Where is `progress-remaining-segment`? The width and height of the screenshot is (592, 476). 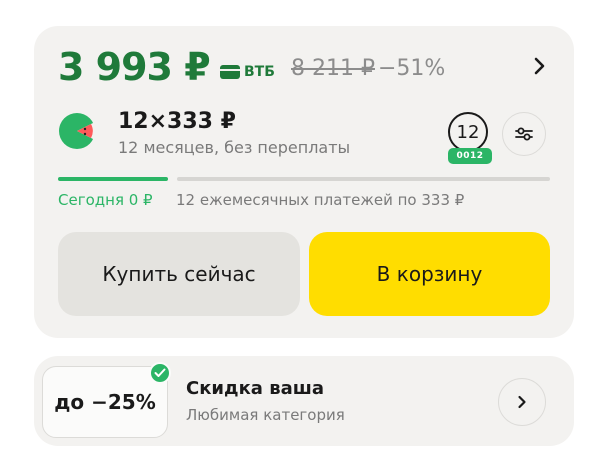
progress-remaining-segment is located at coordinates (363, 179).